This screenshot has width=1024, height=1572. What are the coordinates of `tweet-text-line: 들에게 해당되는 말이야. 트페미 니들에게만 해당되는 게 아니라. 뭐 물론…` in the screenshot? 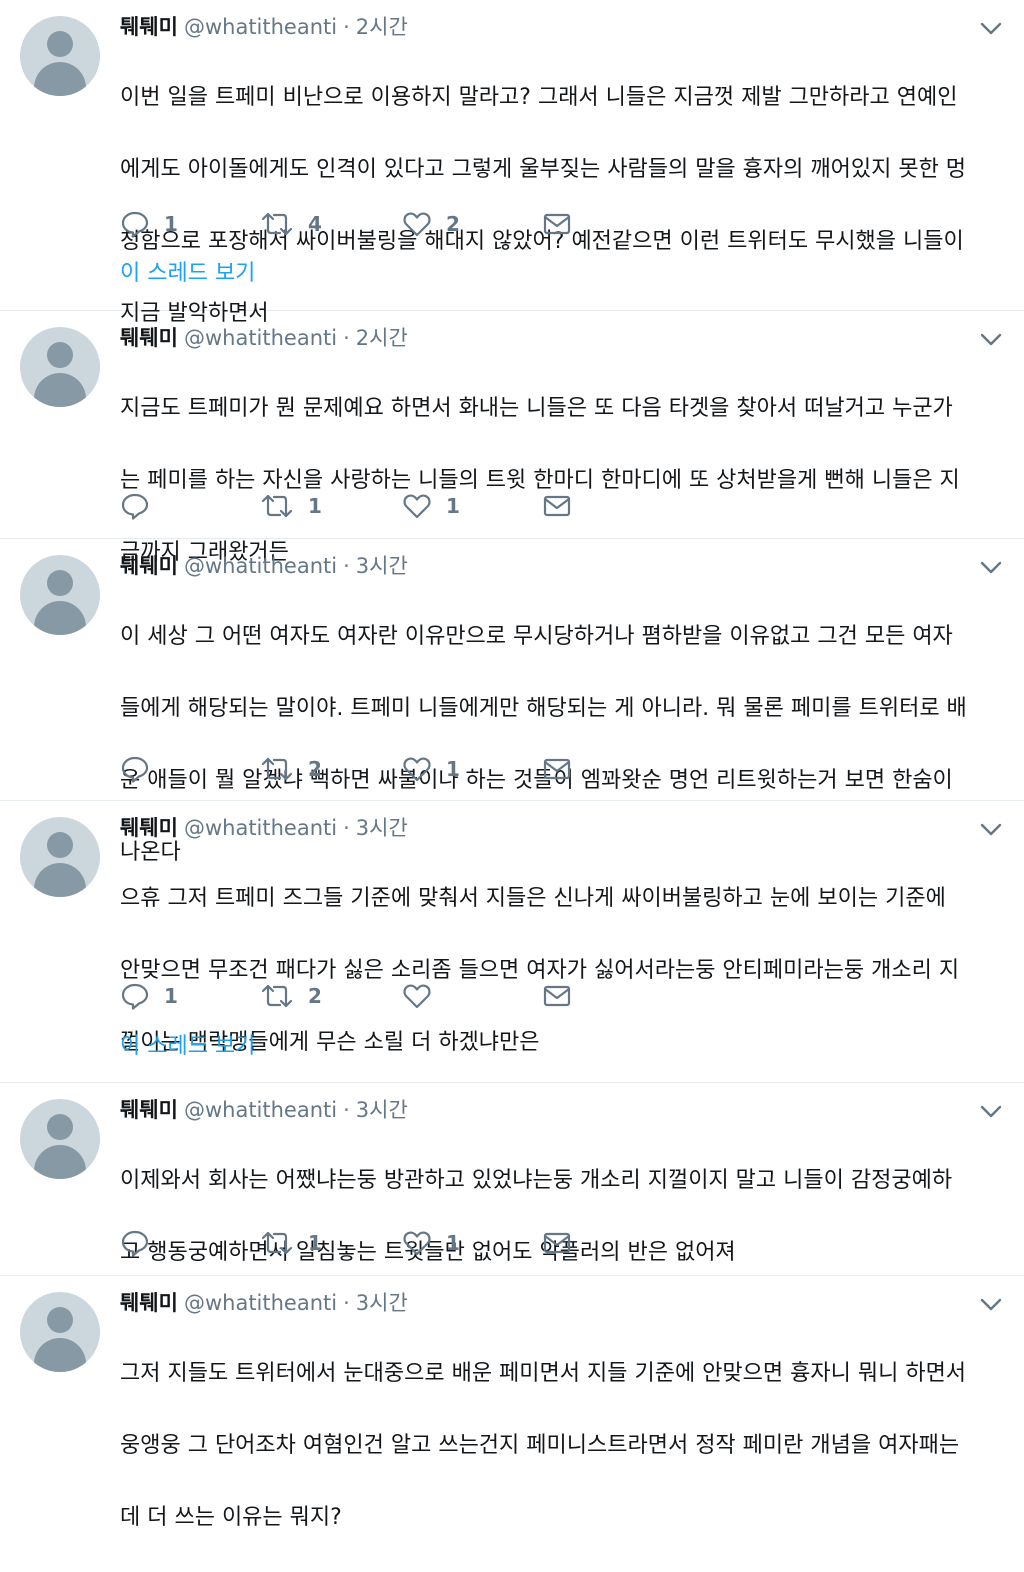 It's located at (543, 708).